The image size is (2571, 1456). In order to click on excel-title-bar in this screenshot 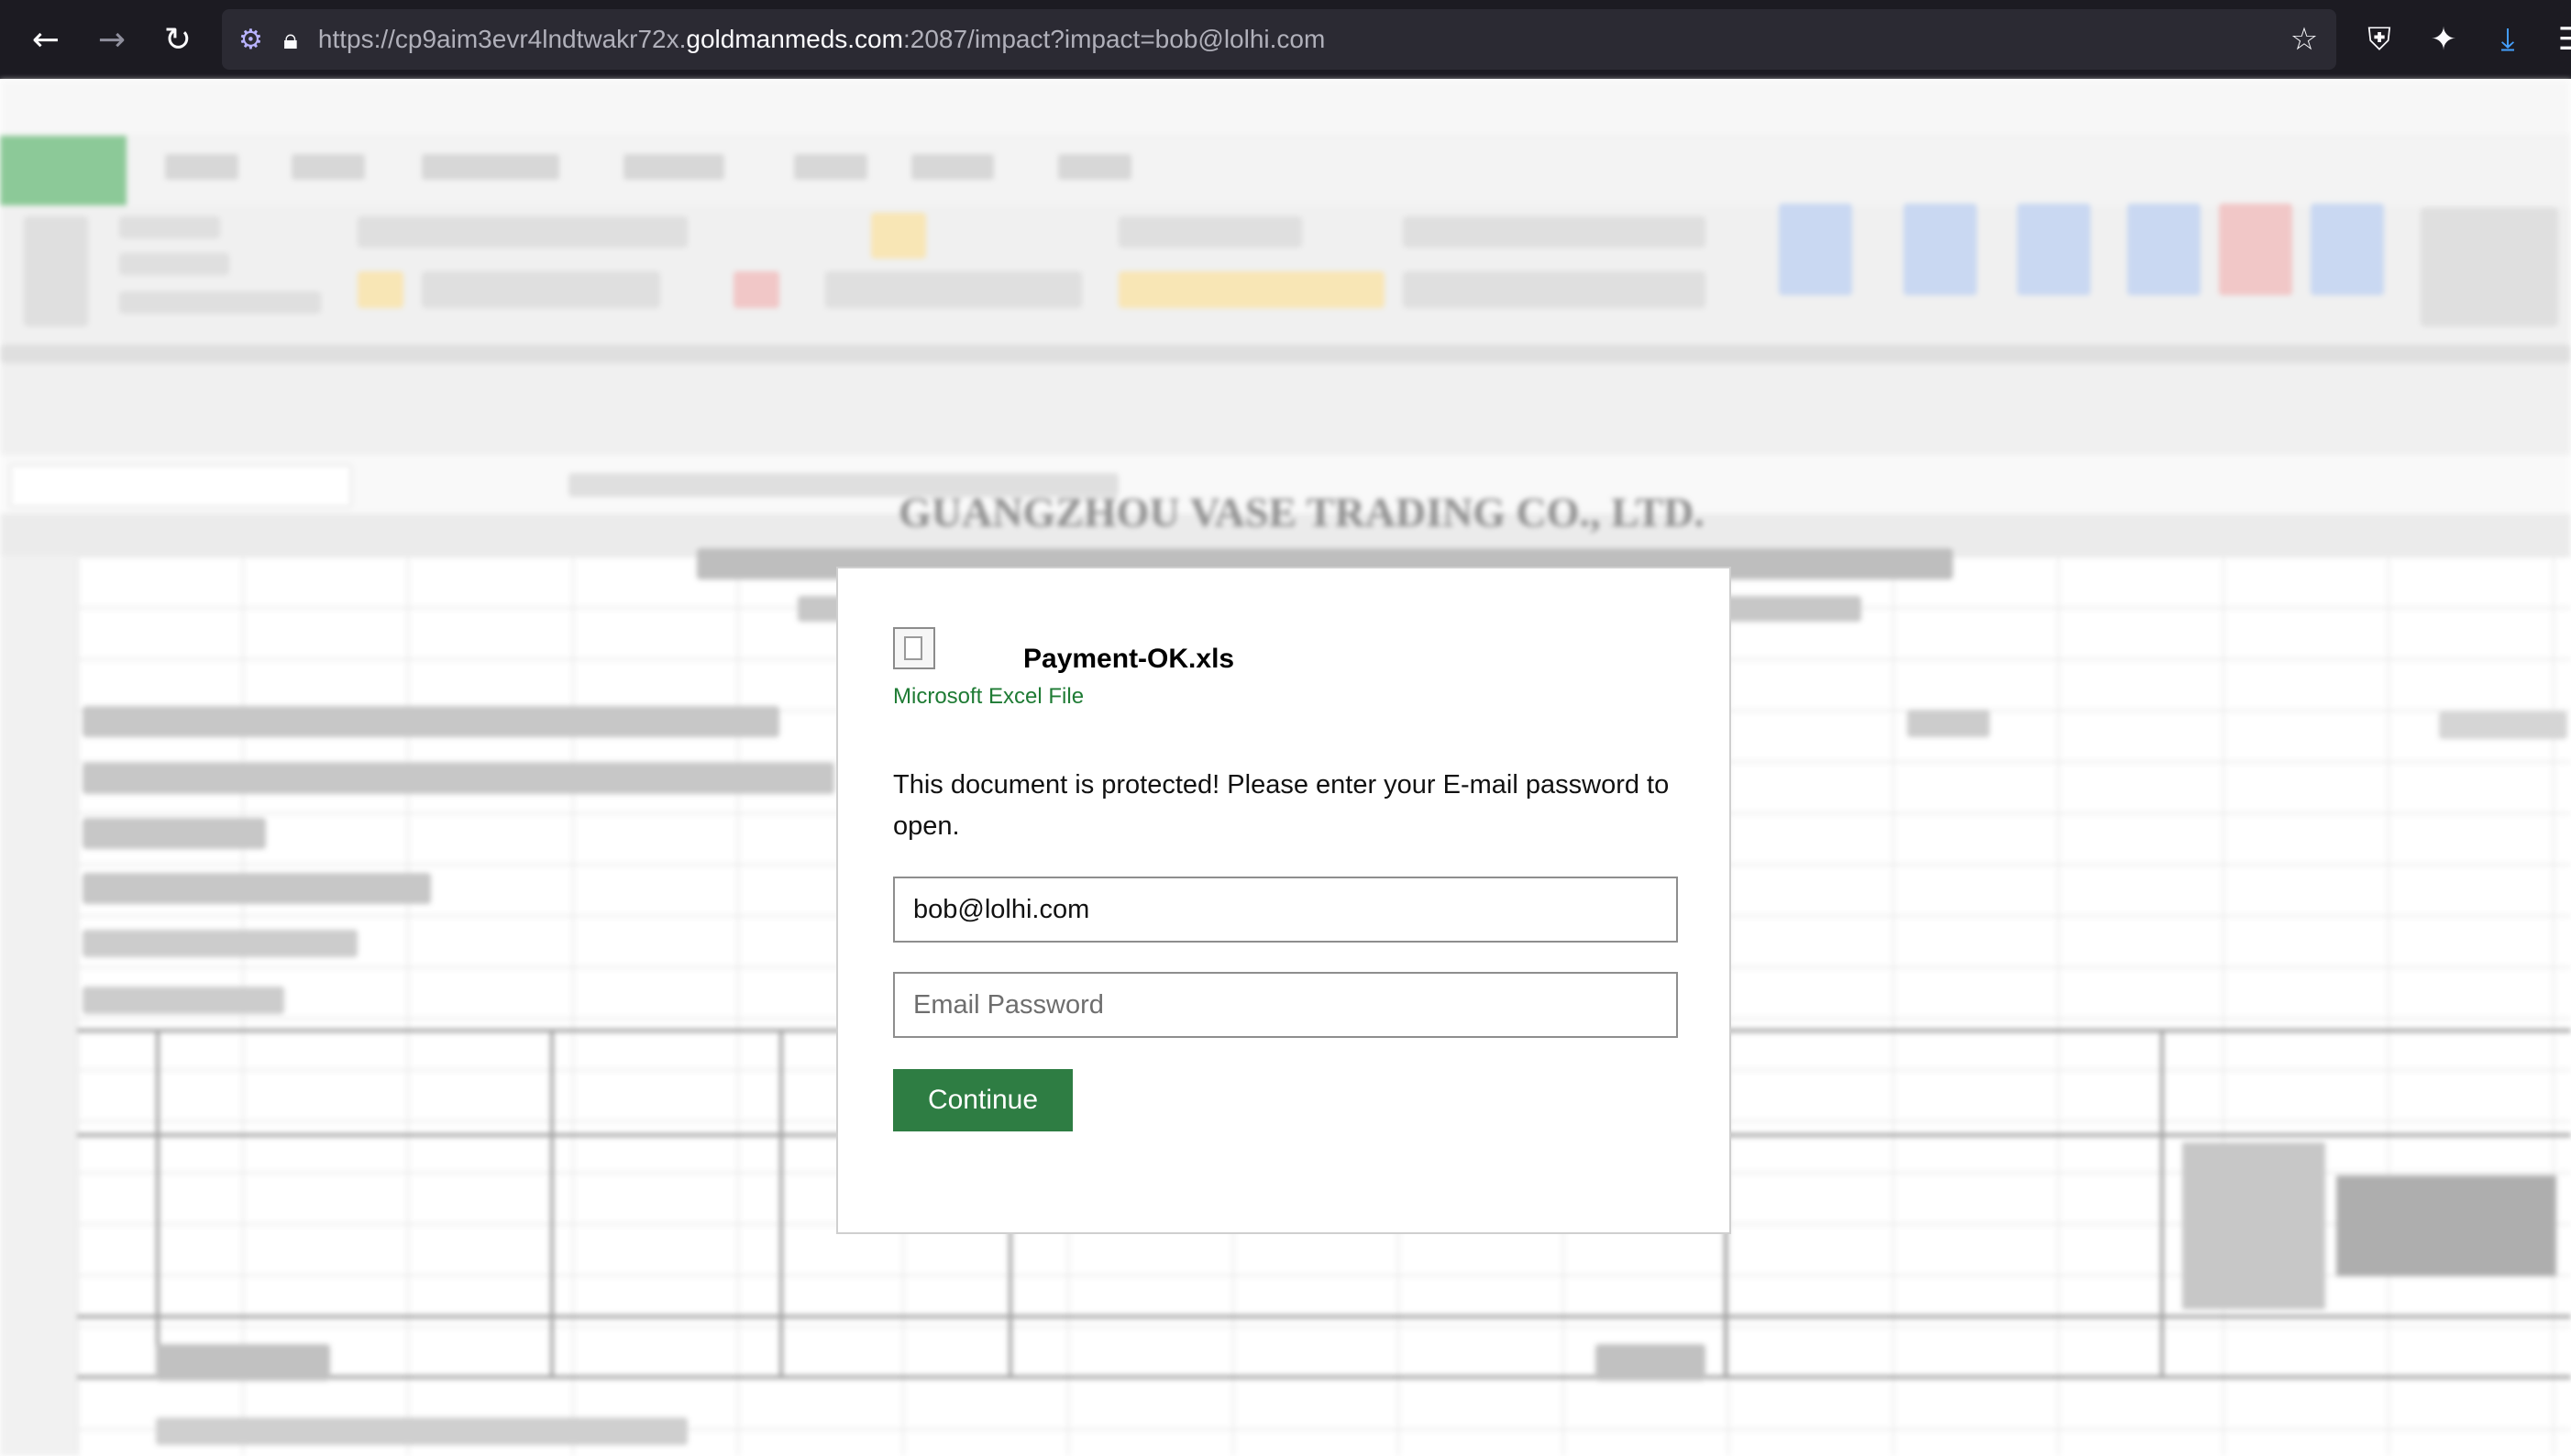, I will do `click(1285, 106)`.